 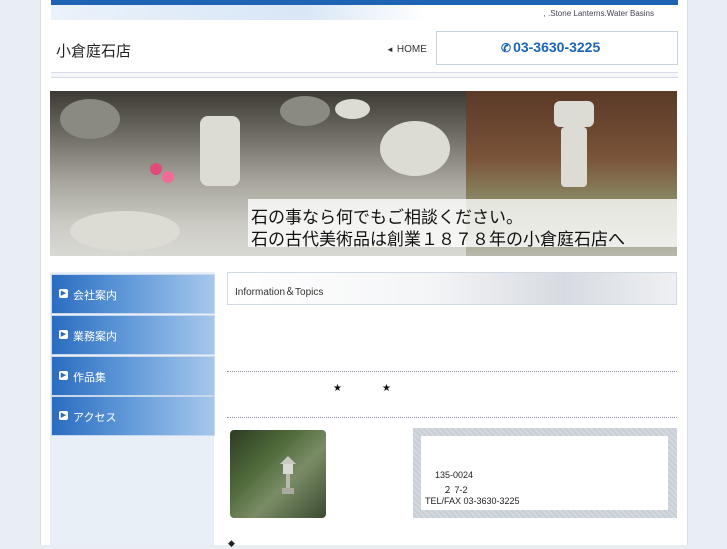 I want to click on site-header: 小倉庭石店 ◄ HOME ✆ 03-3630-3225, so click(x=364, y=53).